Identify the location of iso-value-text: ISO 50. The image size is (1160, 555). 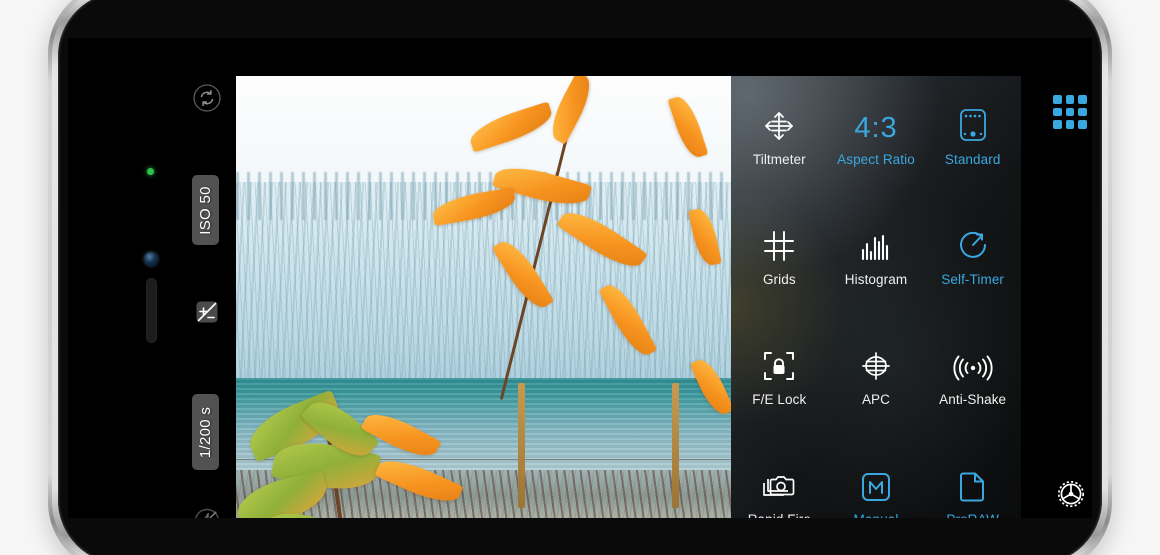
(205, 210).